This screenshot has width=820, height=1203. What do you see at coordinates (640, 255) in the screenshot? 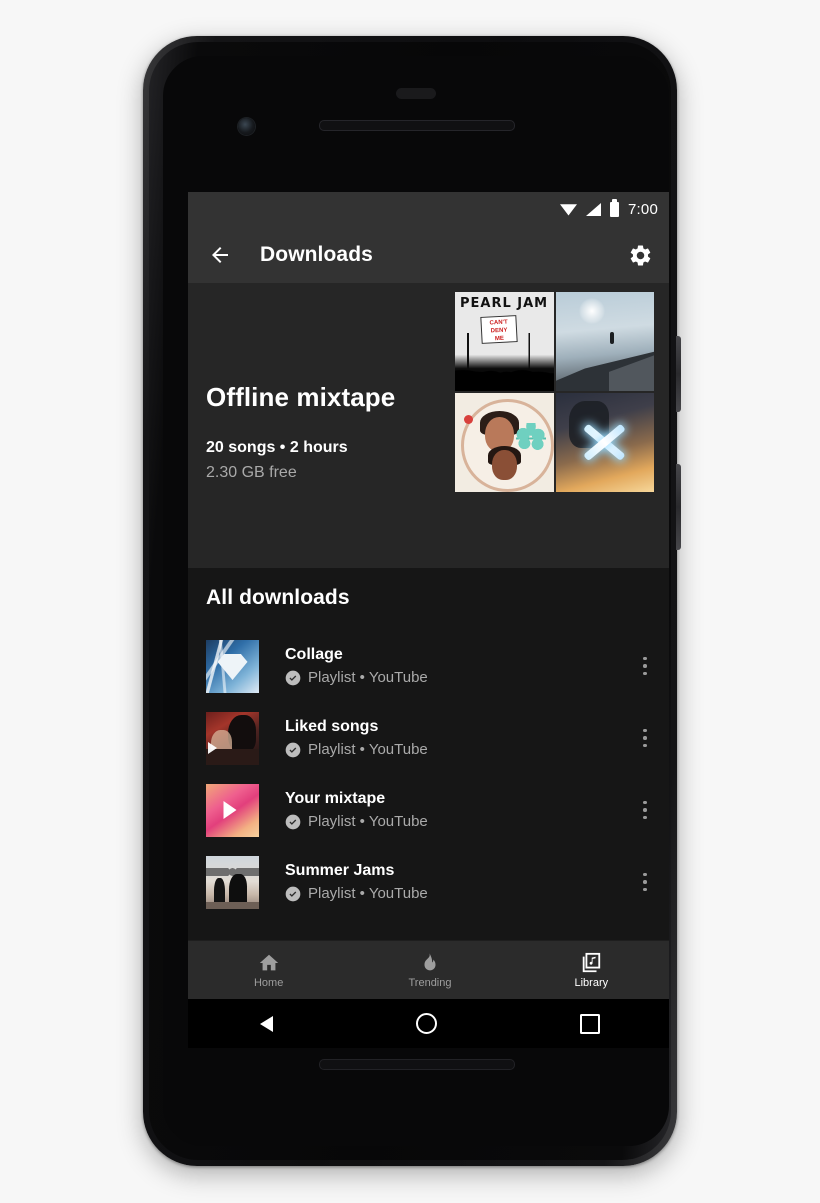
I see `gear-icon` at bounding box center [640, 255].